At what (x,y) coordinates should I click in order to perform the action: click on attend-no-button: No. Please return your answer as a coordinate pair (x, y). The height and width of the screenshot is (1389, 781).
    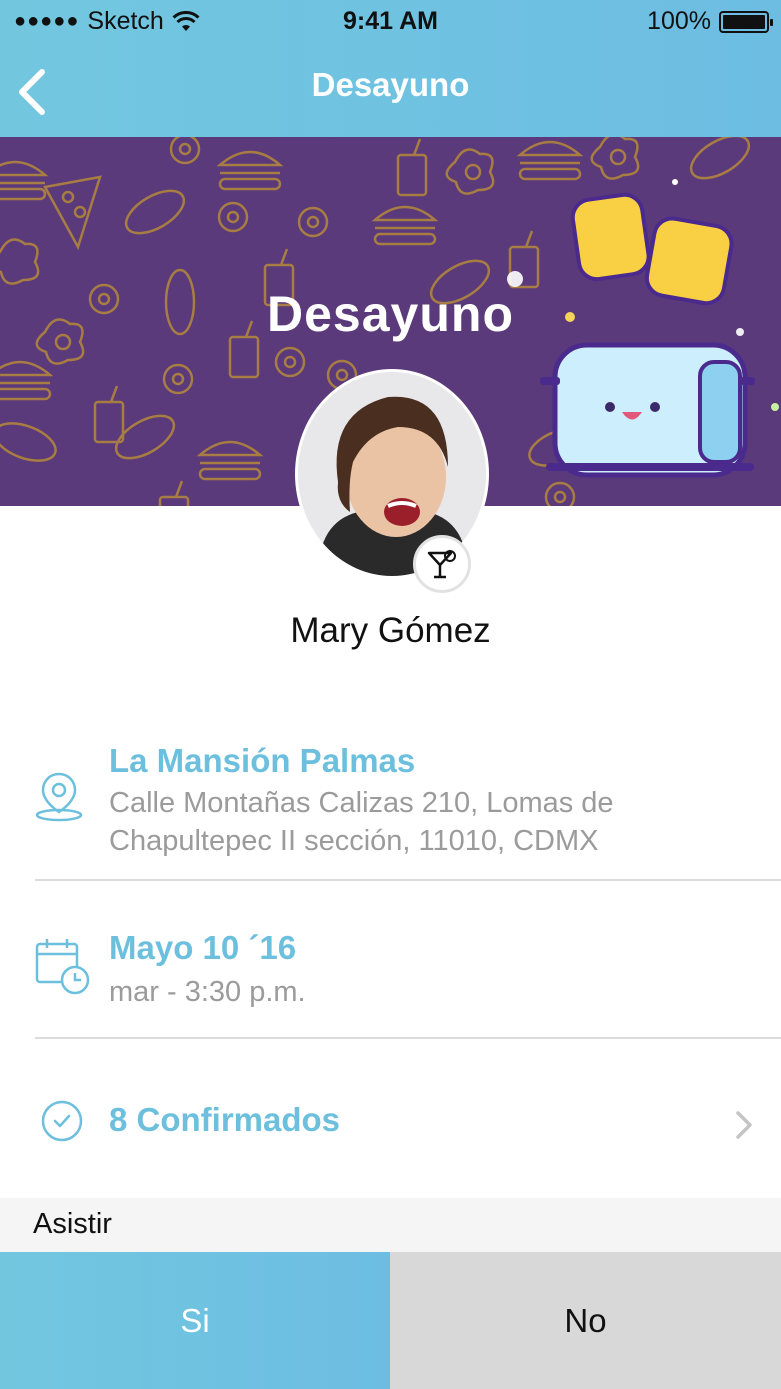
    Looking at the image, I should click on (585, 1320).